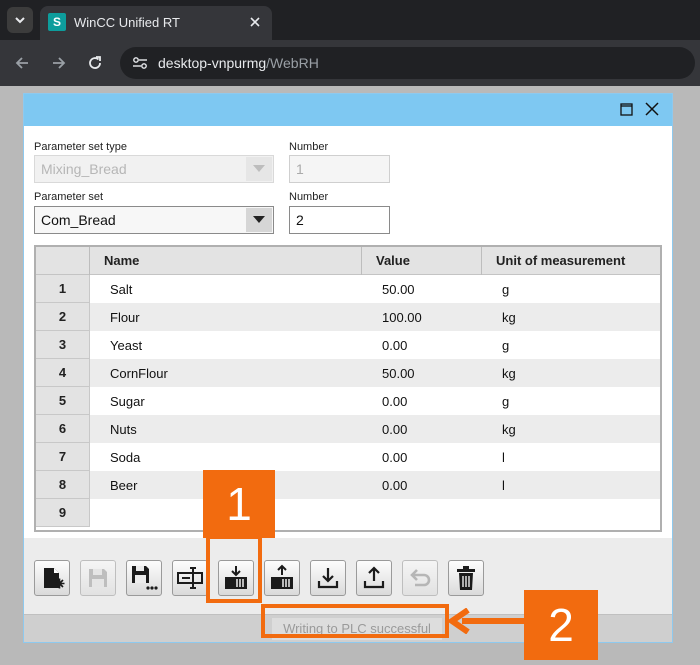 The width and height of the screenshot is (700, 665). I want to click on parameter-set-type-label: Parameter set type, so click(80, 147).